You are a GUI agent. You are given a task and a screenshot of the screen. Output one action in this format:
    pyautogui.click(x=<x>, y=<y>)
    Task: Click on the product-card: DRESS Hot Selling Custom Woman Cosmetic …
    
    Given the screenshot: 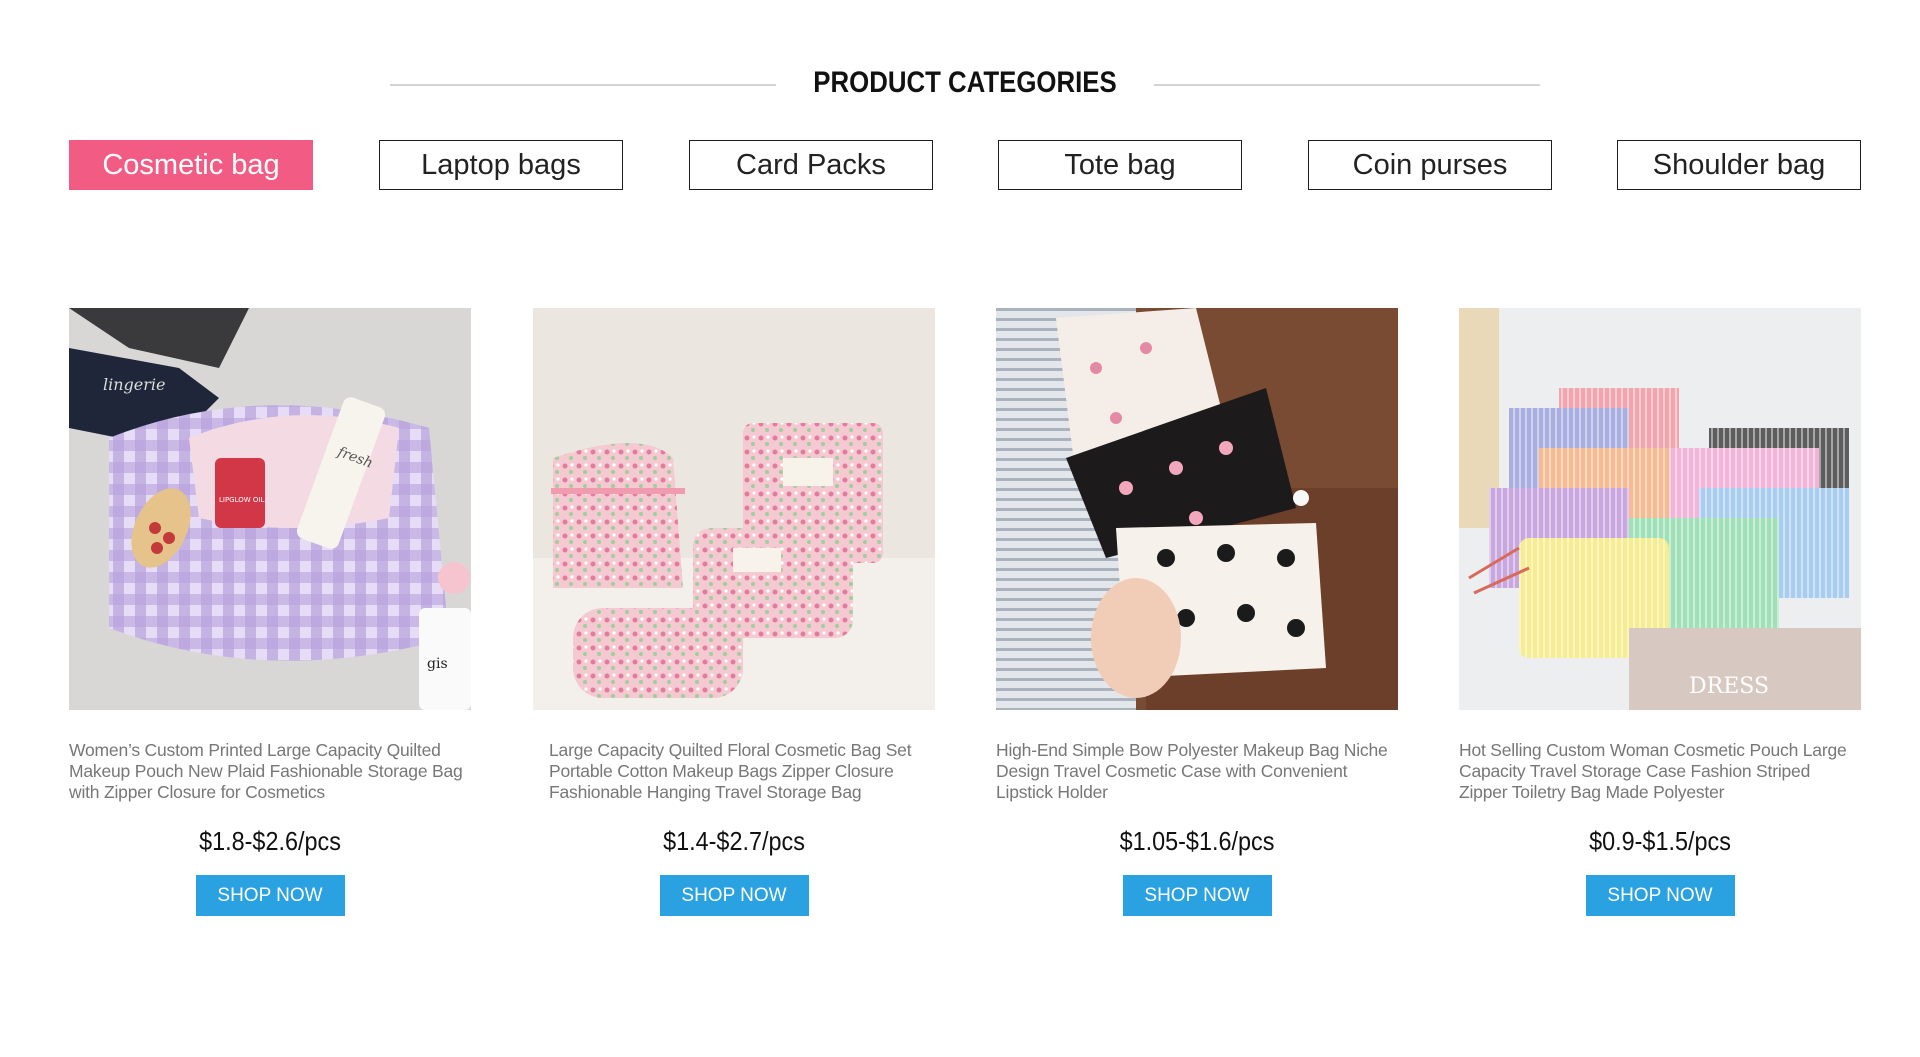 What is the action you would take?
    pyautogui.click(x=1660, y=612)
    